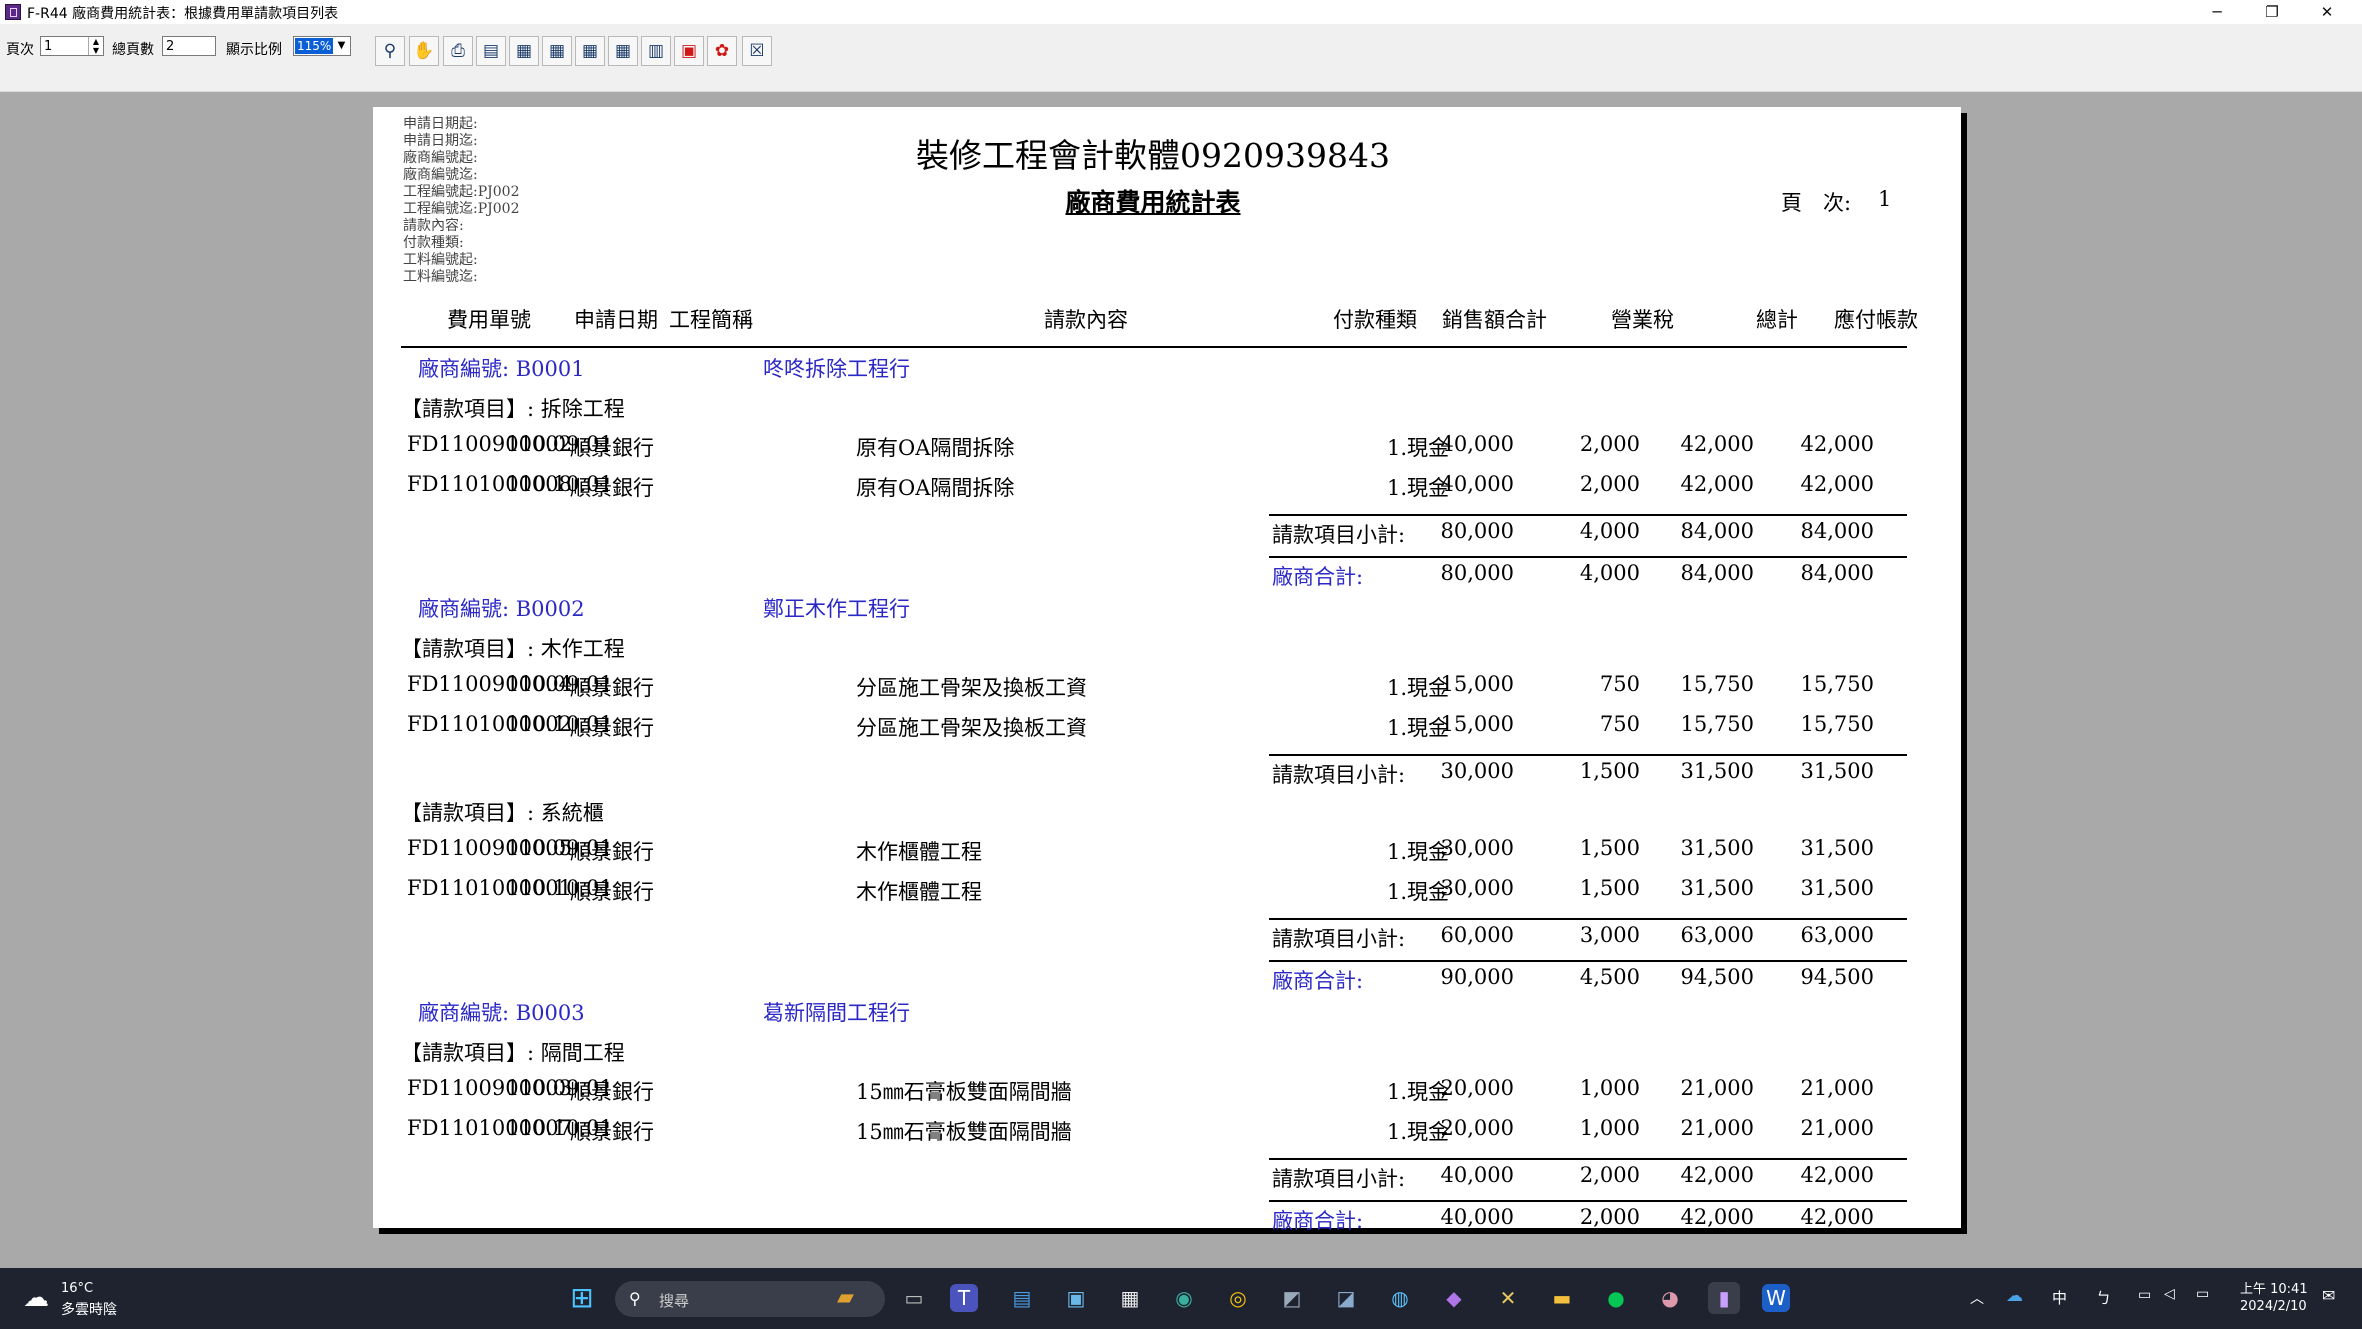 The height and width of the screenshot is (1329, 2362). I want to click on page-spinner: ▲ ▼, so click(95, 46).